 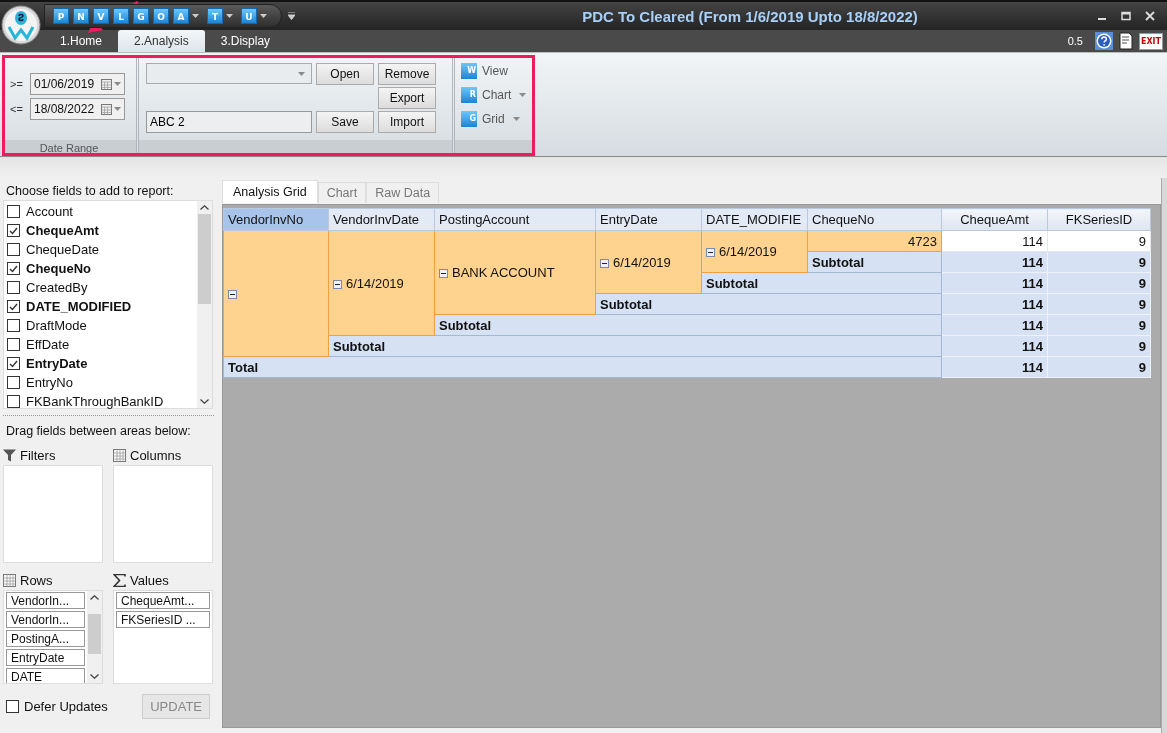 I want to click on view-tab: Chart, so click(x=342, y=192).